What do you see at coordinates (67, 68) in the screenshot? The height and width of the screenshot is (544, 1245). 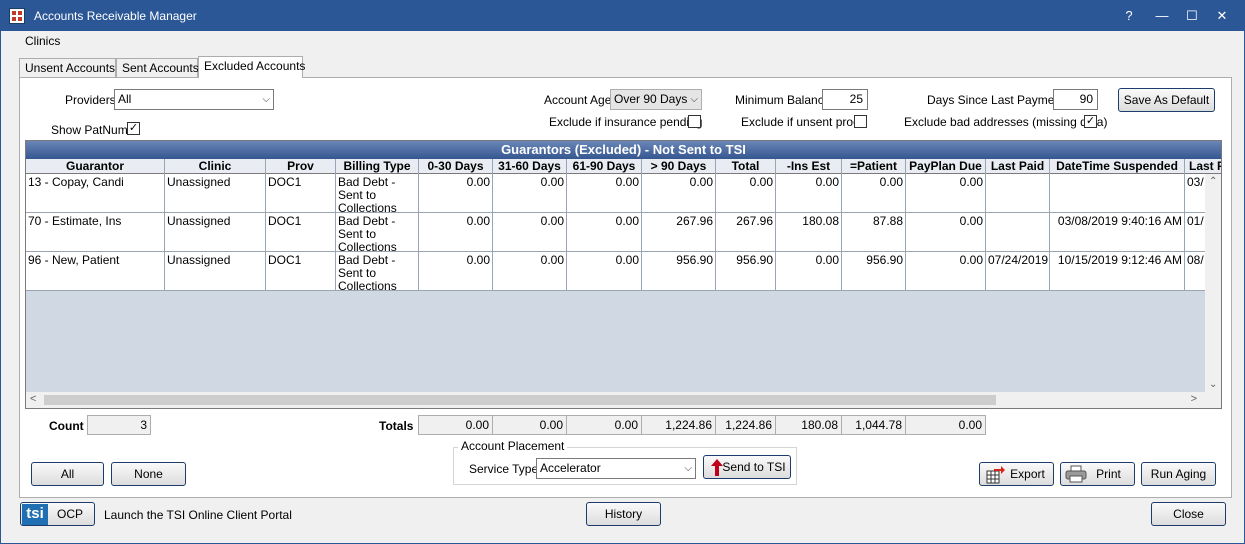 I see `tab-unsent-accounts: Unsent Accounts` at bounding box center [67, 68].